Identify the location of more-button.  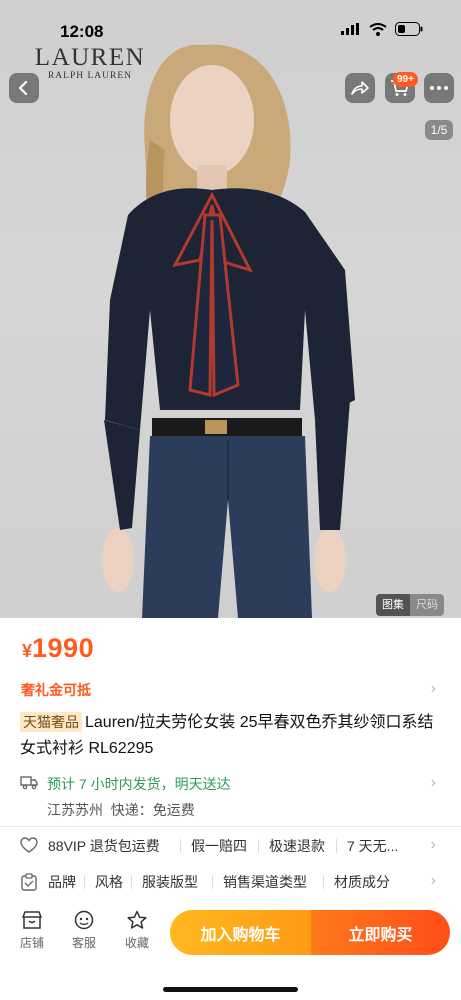
(439, 88).